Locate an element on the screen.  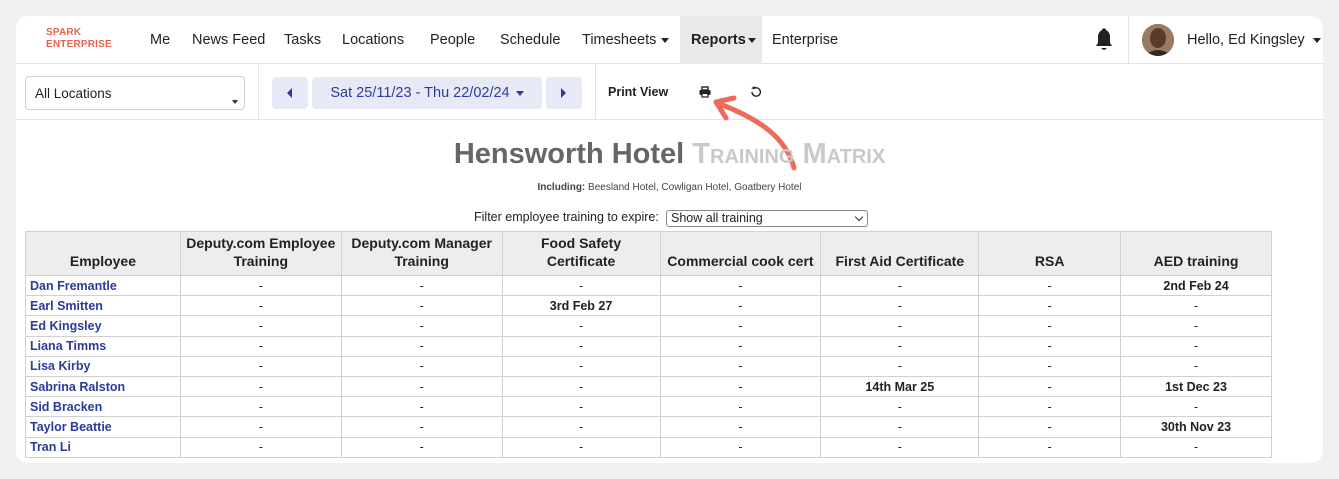
nav-schedule: Schedule is located at coordinates (530, 40).